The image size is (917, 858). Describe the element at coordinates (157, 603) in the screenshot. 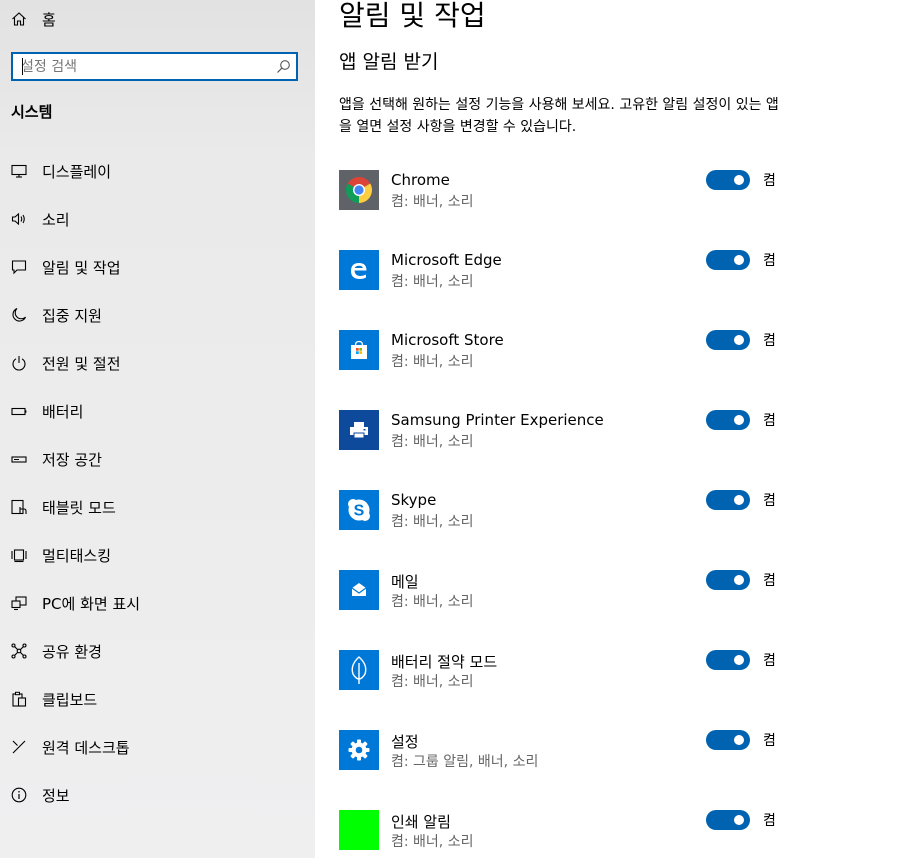

I see `sidebar-item-project: PC에 화면 표시` at that location.